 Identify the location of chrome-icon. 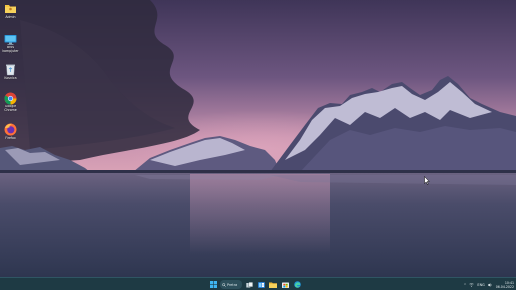
(10, 98).